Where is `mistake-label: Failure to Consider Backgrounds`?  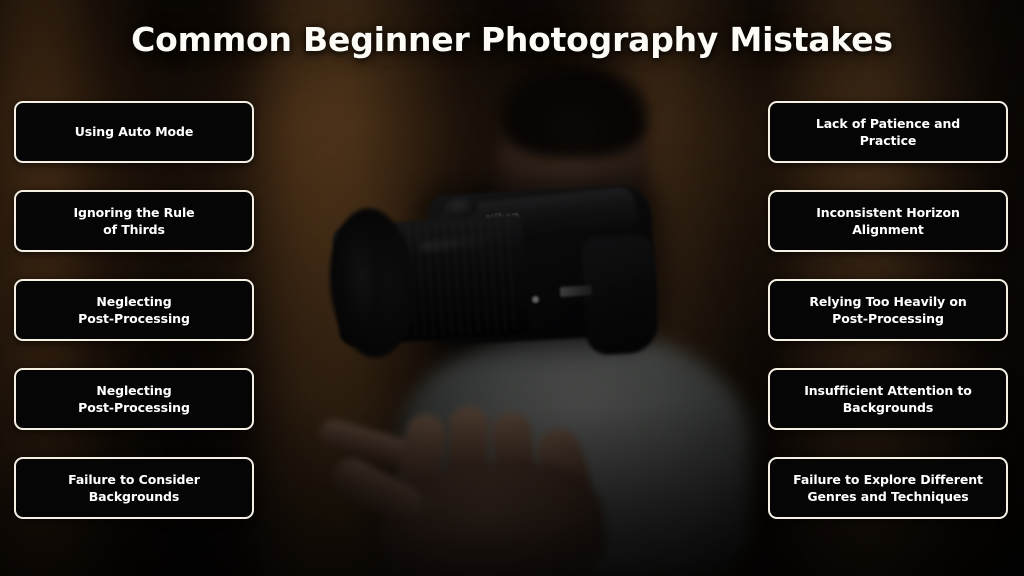 mistake-label: Failure to Consider Backgrounds is located at coordinates (134, 487).